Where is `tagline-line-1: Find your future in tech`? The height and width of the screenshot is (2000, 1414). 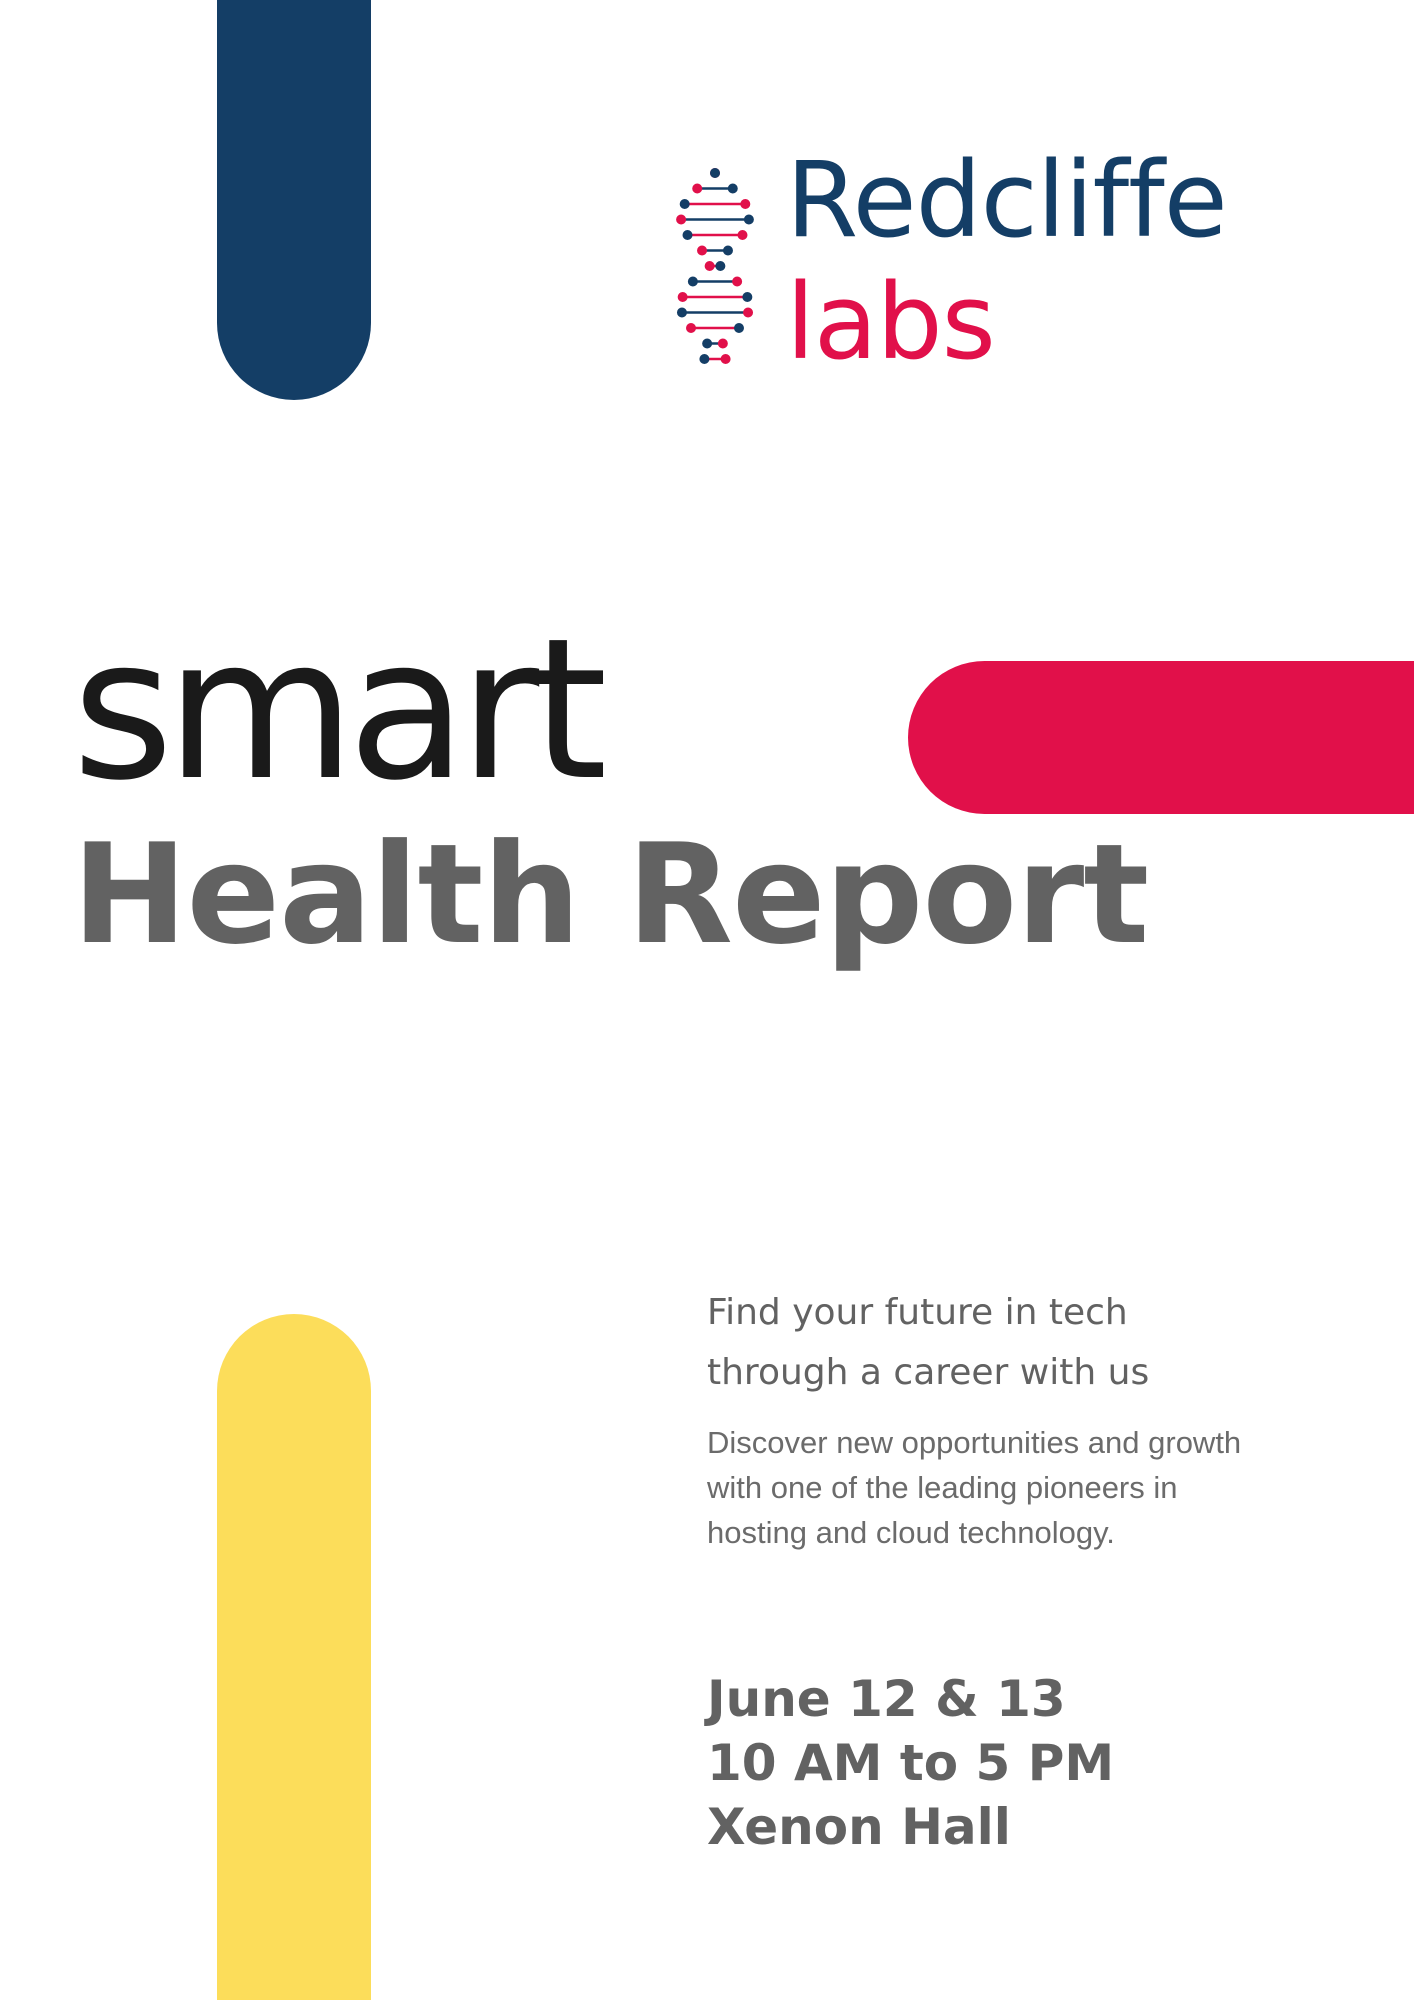 tagline-line-1: Find your future in tech is located at coordinates (917, 1312).